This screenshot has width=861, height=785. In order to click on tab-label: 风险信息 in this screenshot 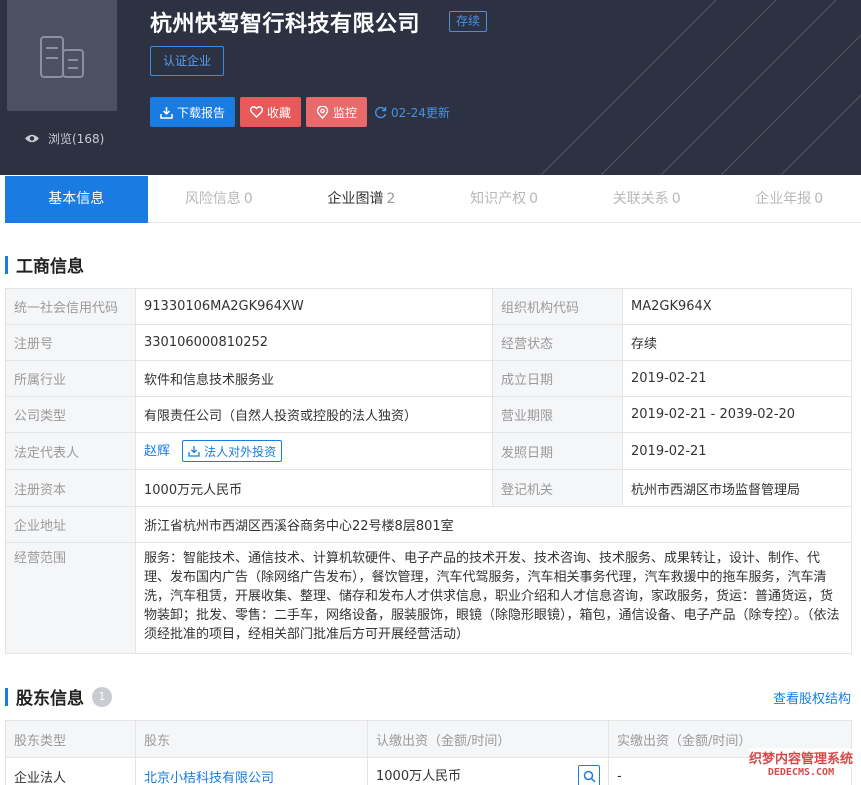, I will do `click(212, 199)`.